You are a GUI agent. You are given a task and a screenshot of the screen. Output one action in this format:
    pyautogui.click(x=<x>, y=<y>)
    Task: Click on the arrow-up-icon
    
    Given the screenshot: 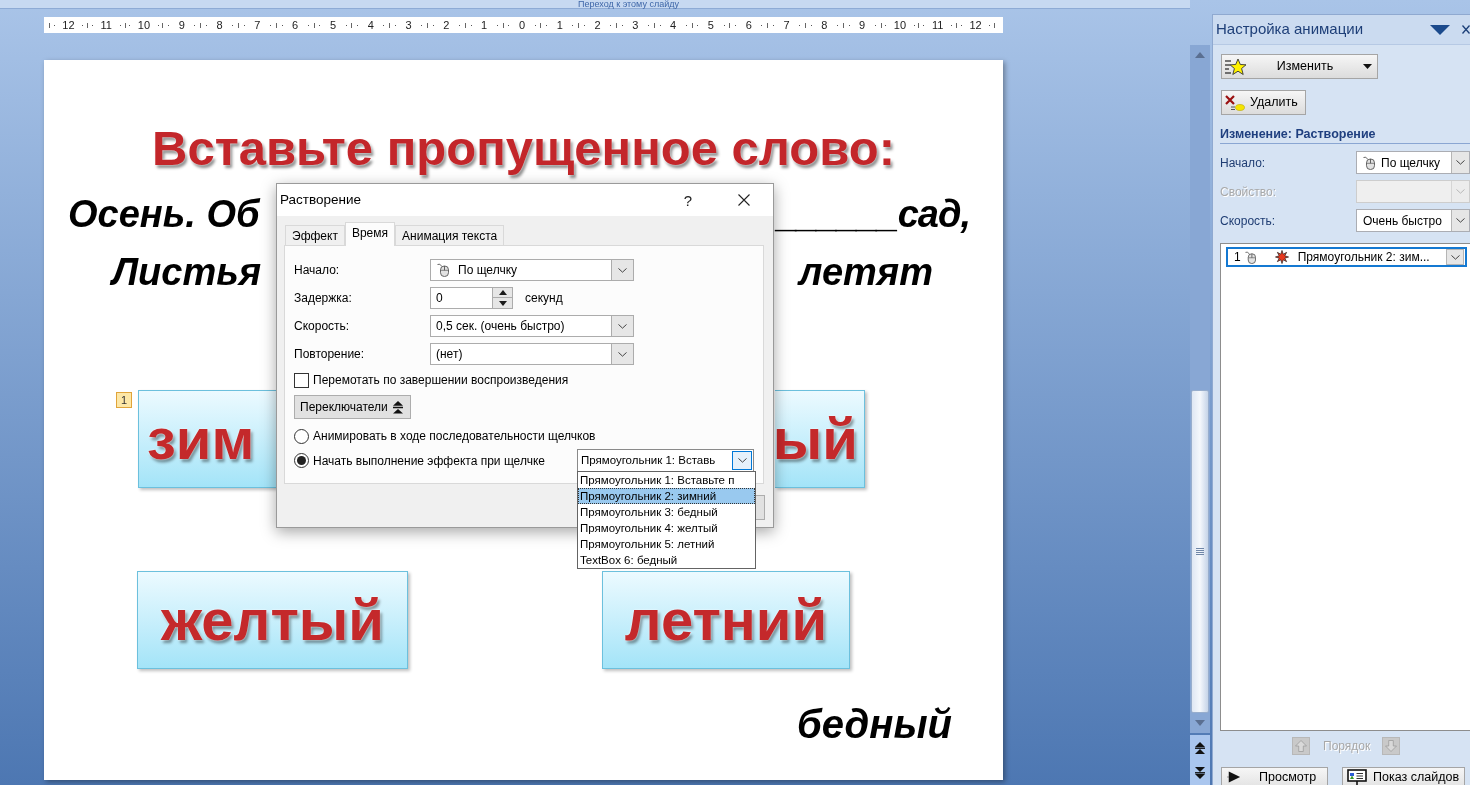 What is the action you would take?
    pyautogui.click(x=1301, y=746)
    